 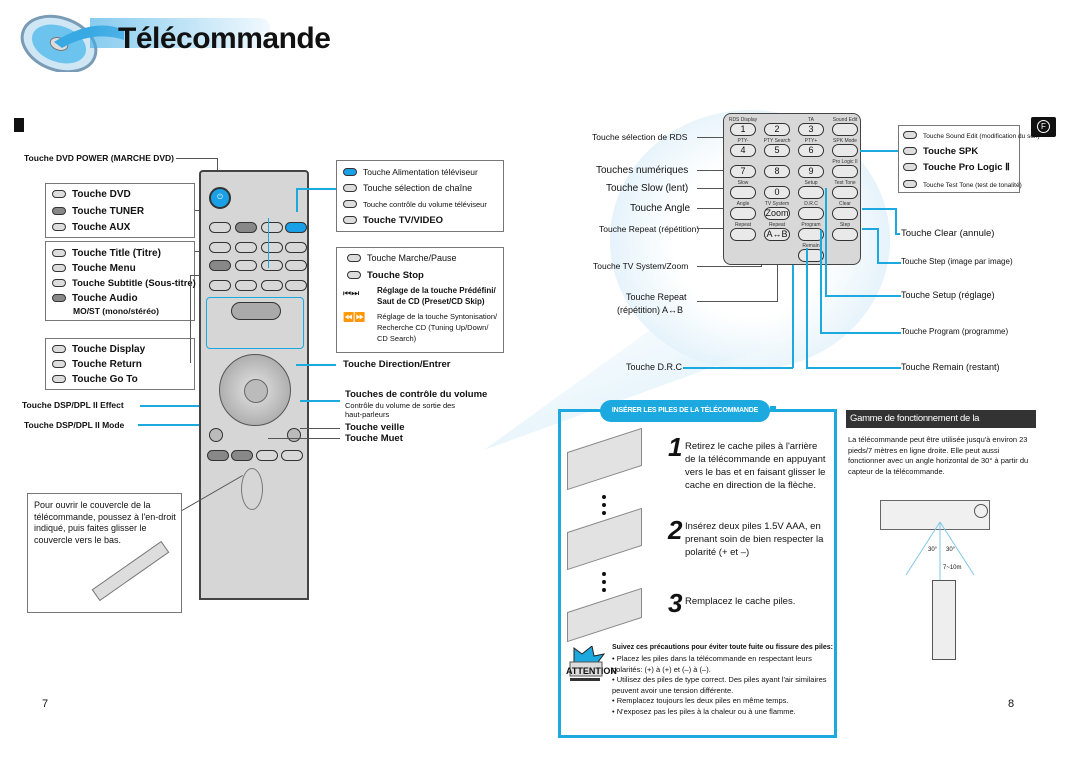 What do you see at coordinates (1011, 704) in the screenshot?
I see `page-number-right: 8` at bounding box center [1011, 704].